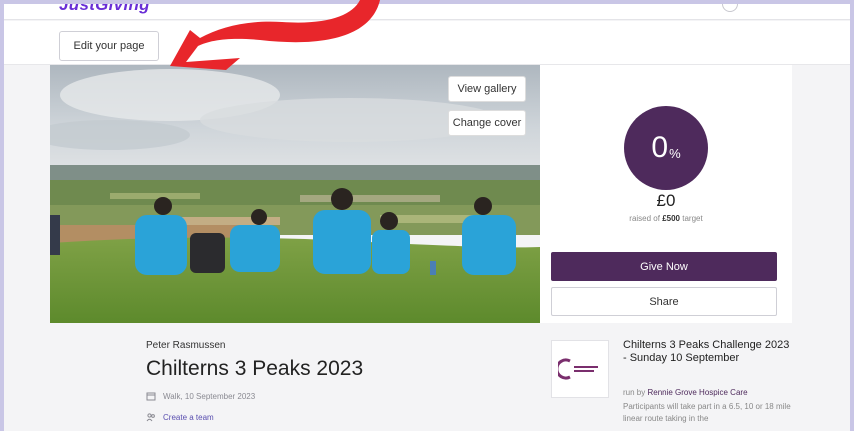  I want to click on create-team-link: Create a team, so click(180, 417).